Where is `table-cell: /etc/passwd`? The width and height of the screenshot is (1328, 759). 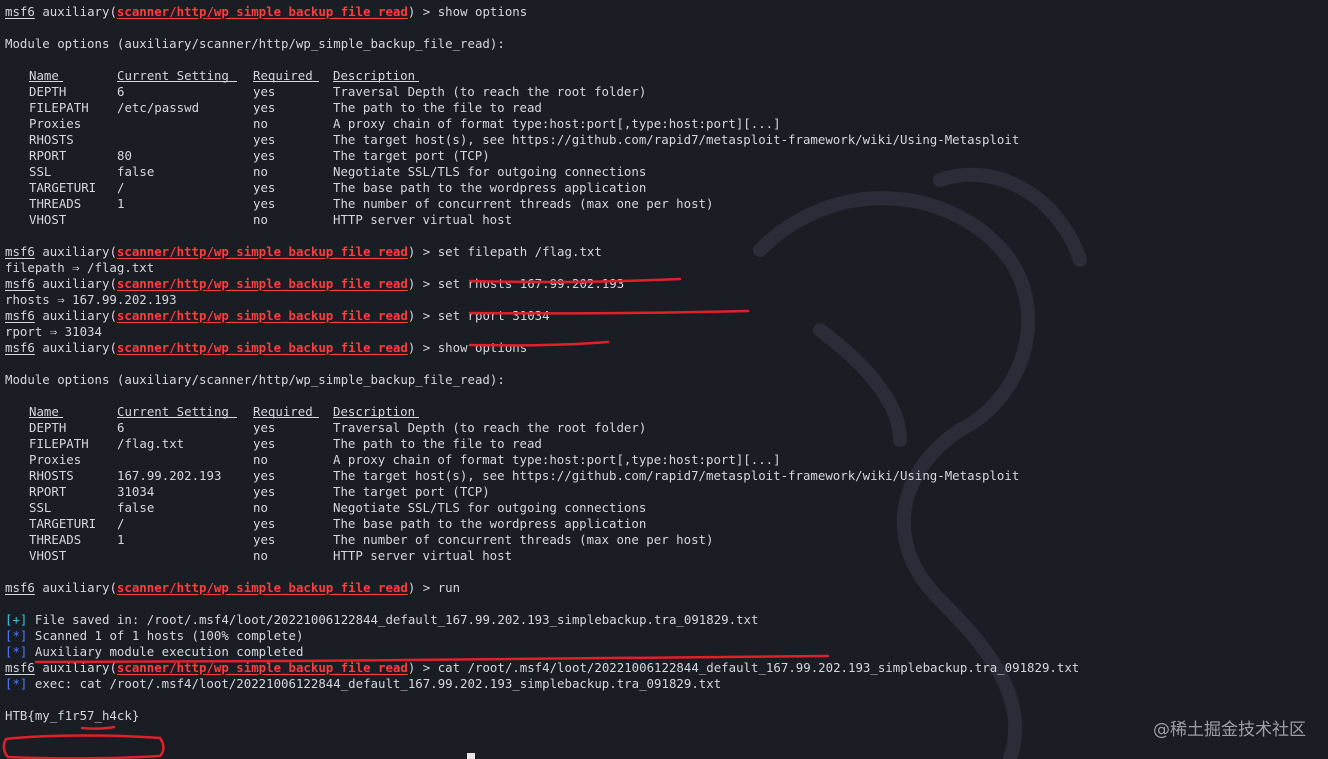
table-cell: /etc/passwd is located at coordinates (158, 107).